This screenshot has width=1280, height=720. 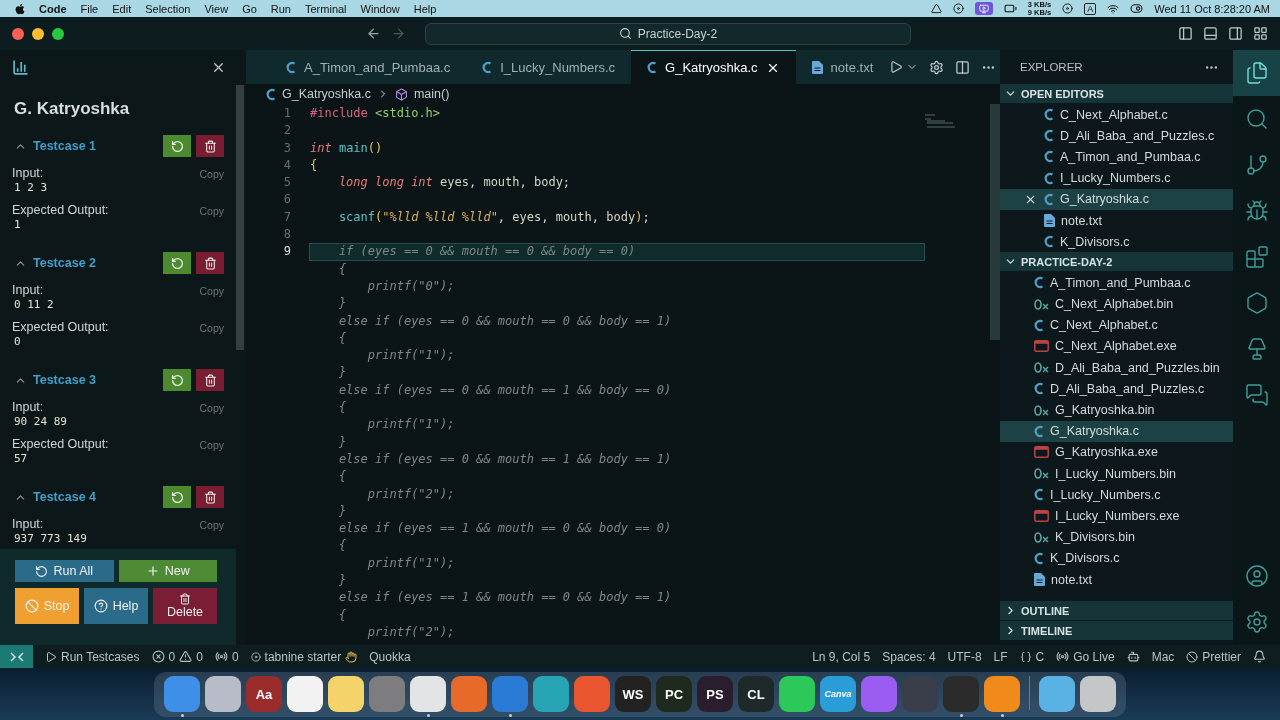 I want to click on control-center-icon, so click(x=1137, y=8).